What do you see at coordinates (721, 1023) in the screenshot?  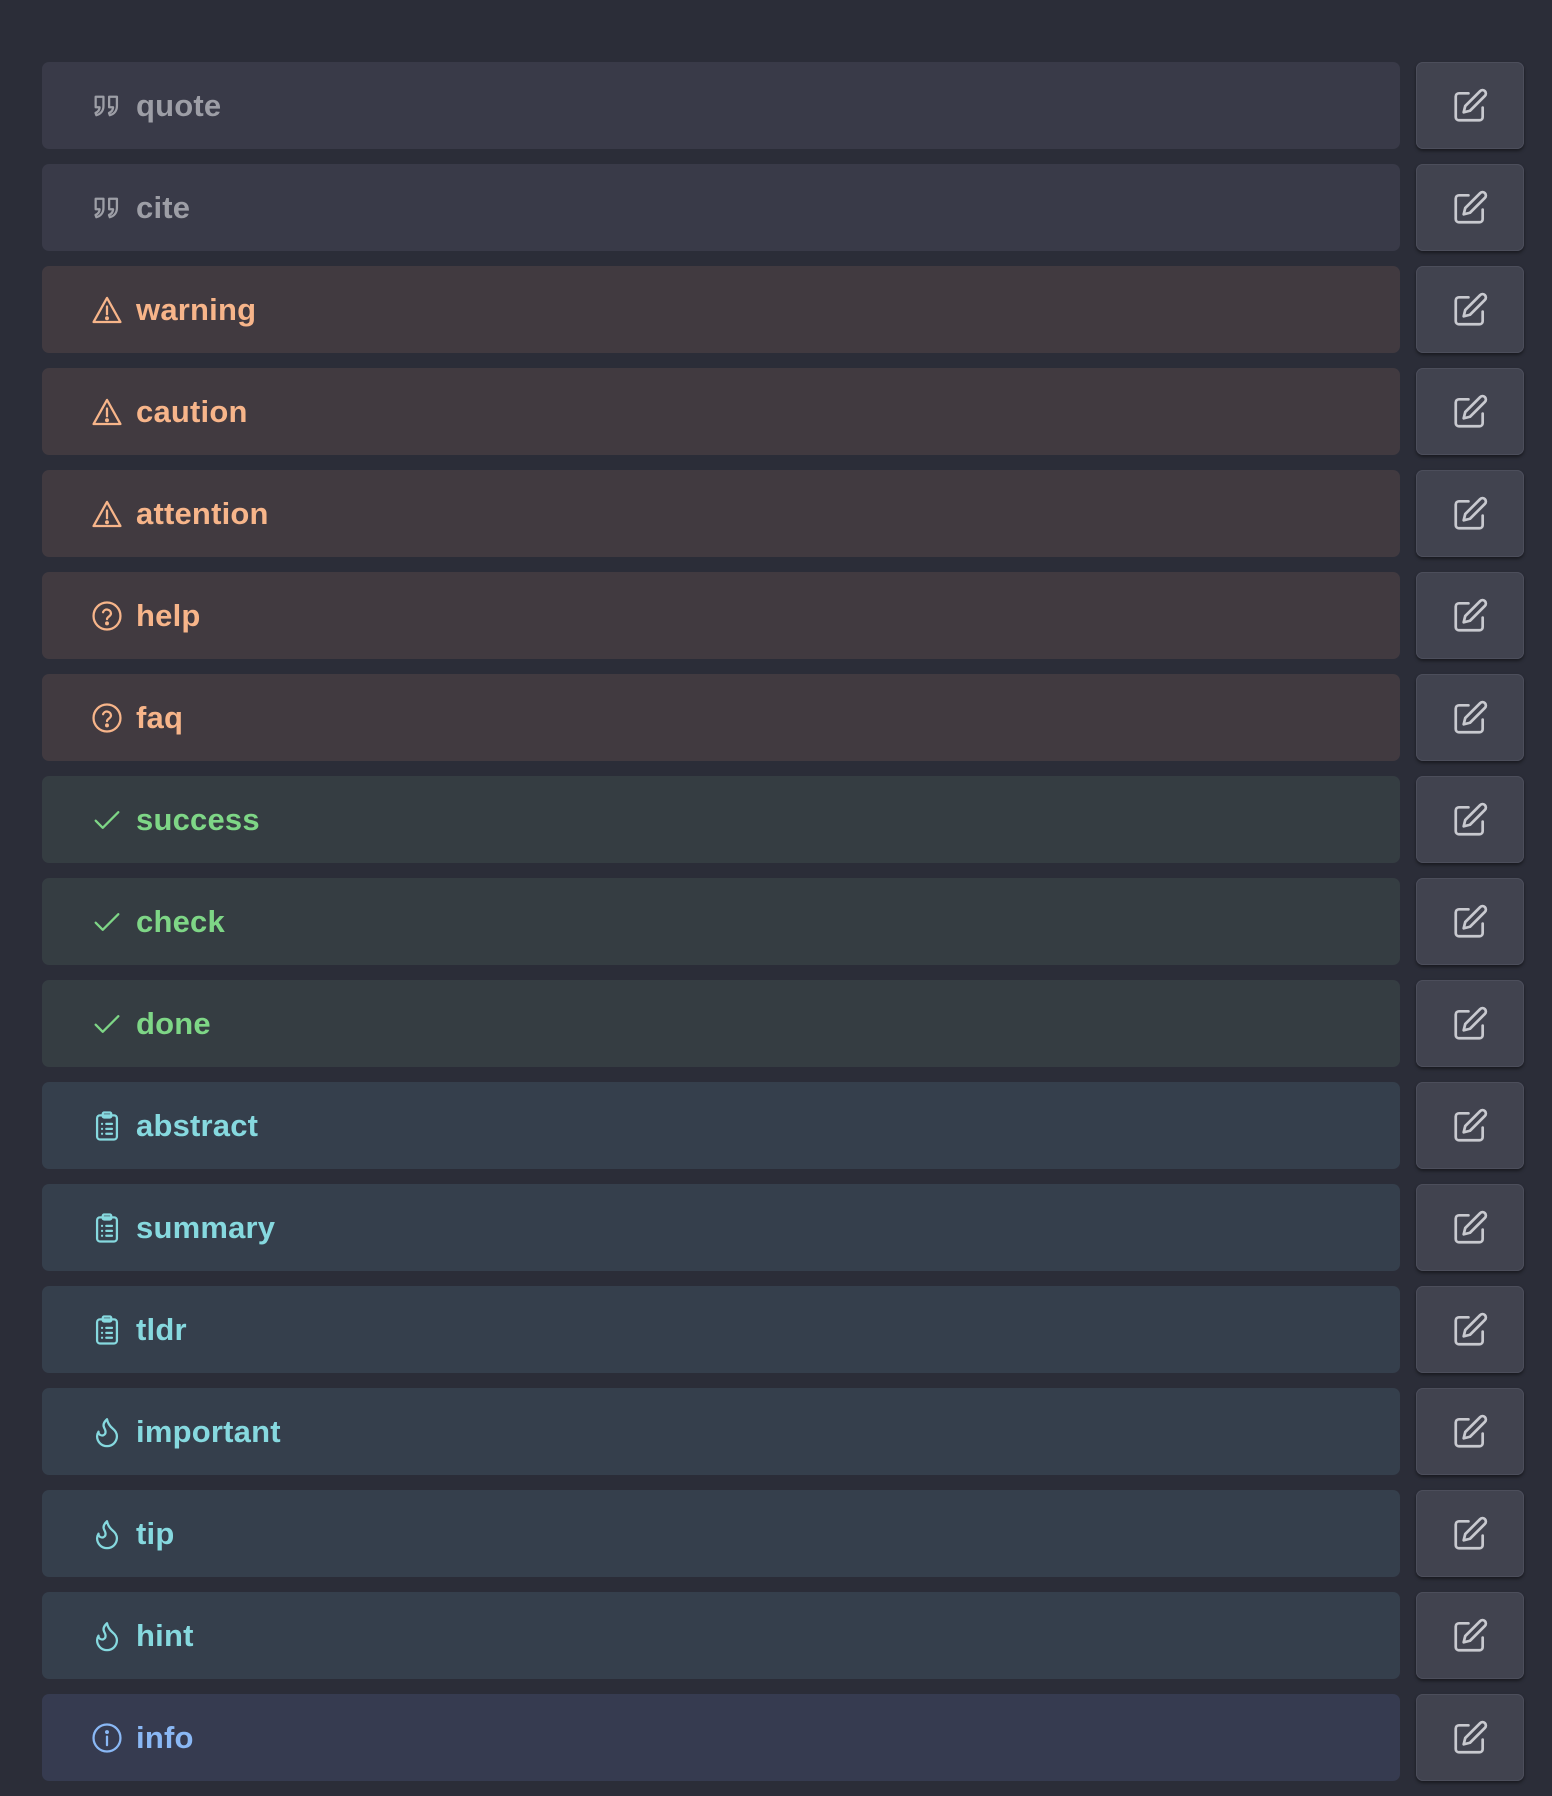 I see `callout-preview-done: done` at bounding box center [721, 1023].